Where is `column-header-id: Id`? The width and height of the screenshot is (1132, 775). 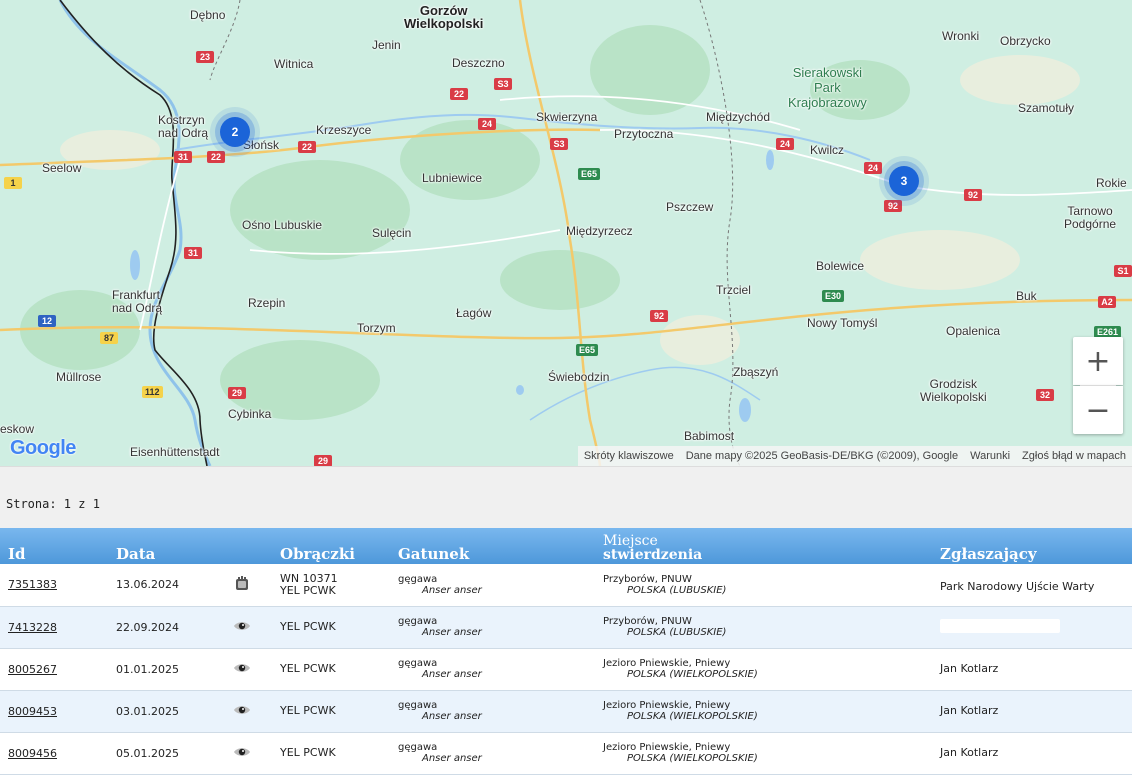
column-header-id: Id is located at coordinates (54, 546).